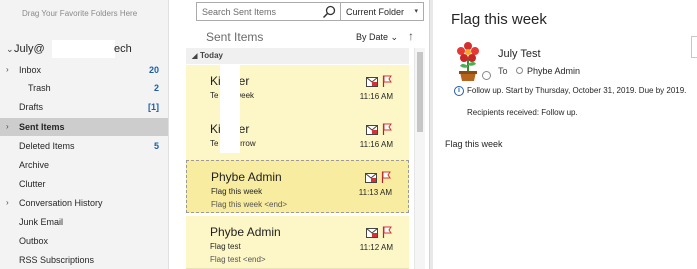 The image size is (697, 269). What do you see at coordinates (84, 107) in the screenshot?
I see `folder-drafts: Drafts [1]` at bounding box center [84, 107].